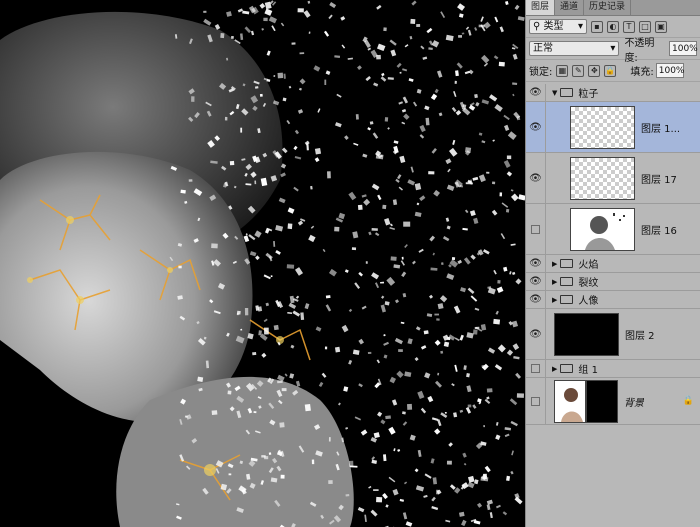  What do you see at coordinates (639, 50) in the screenshot?
I see `opacity-label: 不透明度:` at bounding box center [639, 50].